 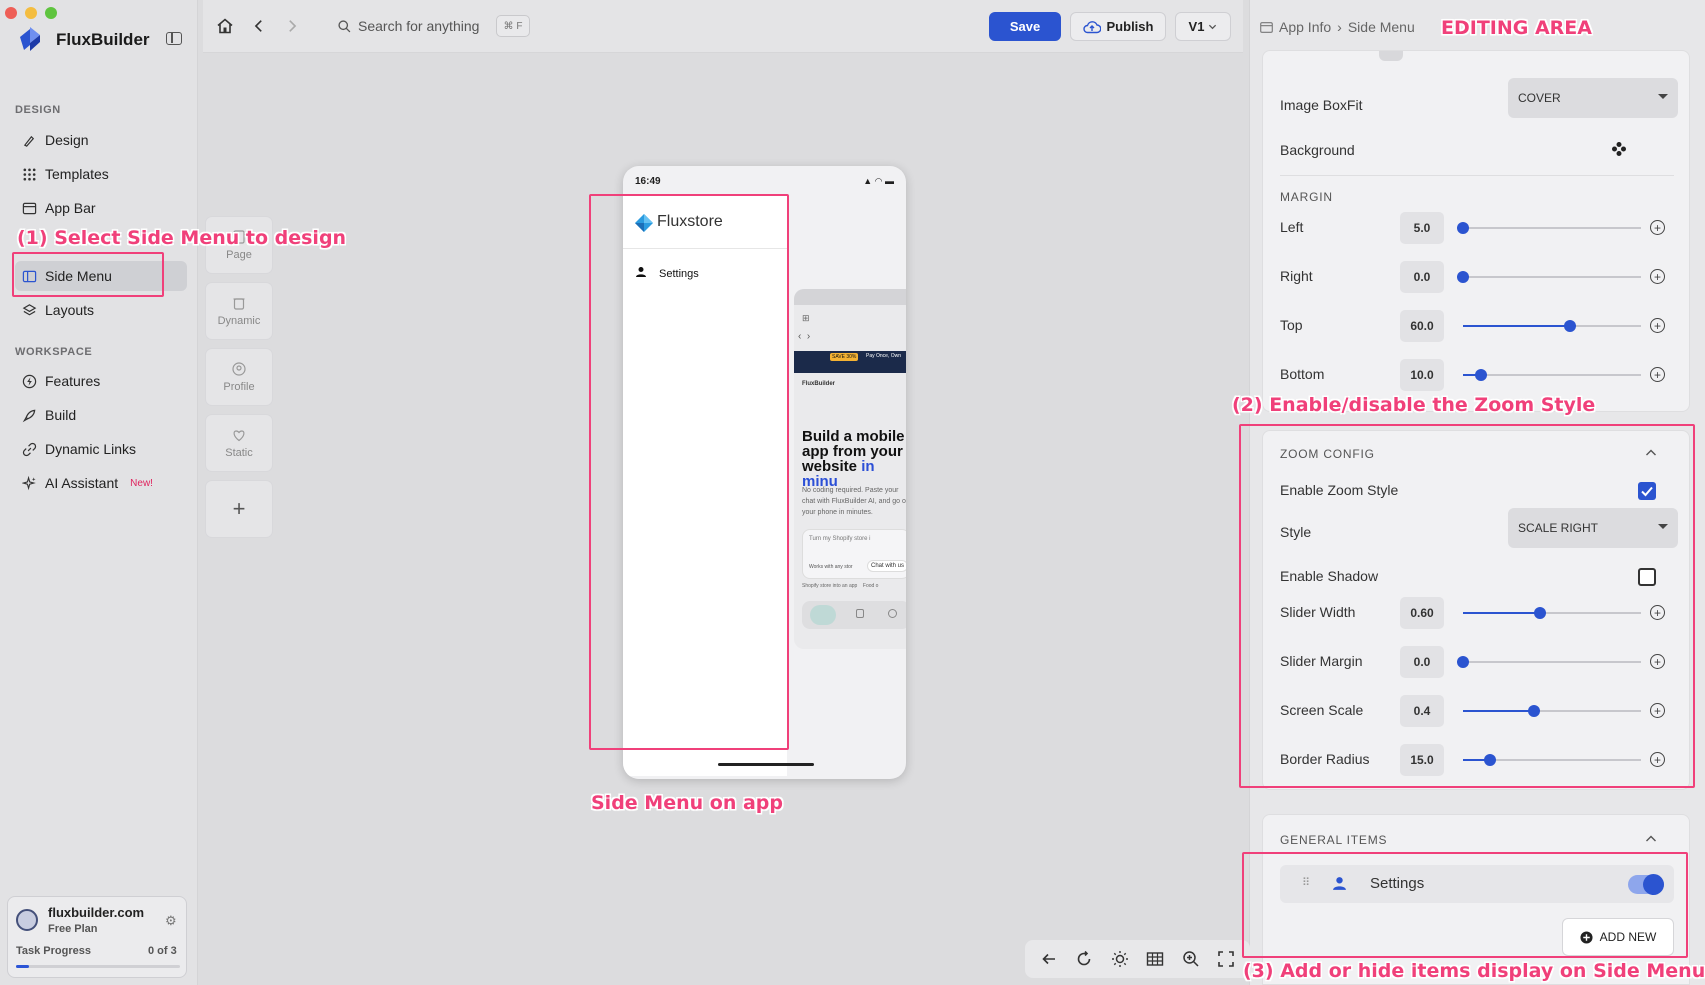 What do you see at coordinates (239, 369) in the screenshot?
I see `profile-icon` at bounding box center [239, 369].